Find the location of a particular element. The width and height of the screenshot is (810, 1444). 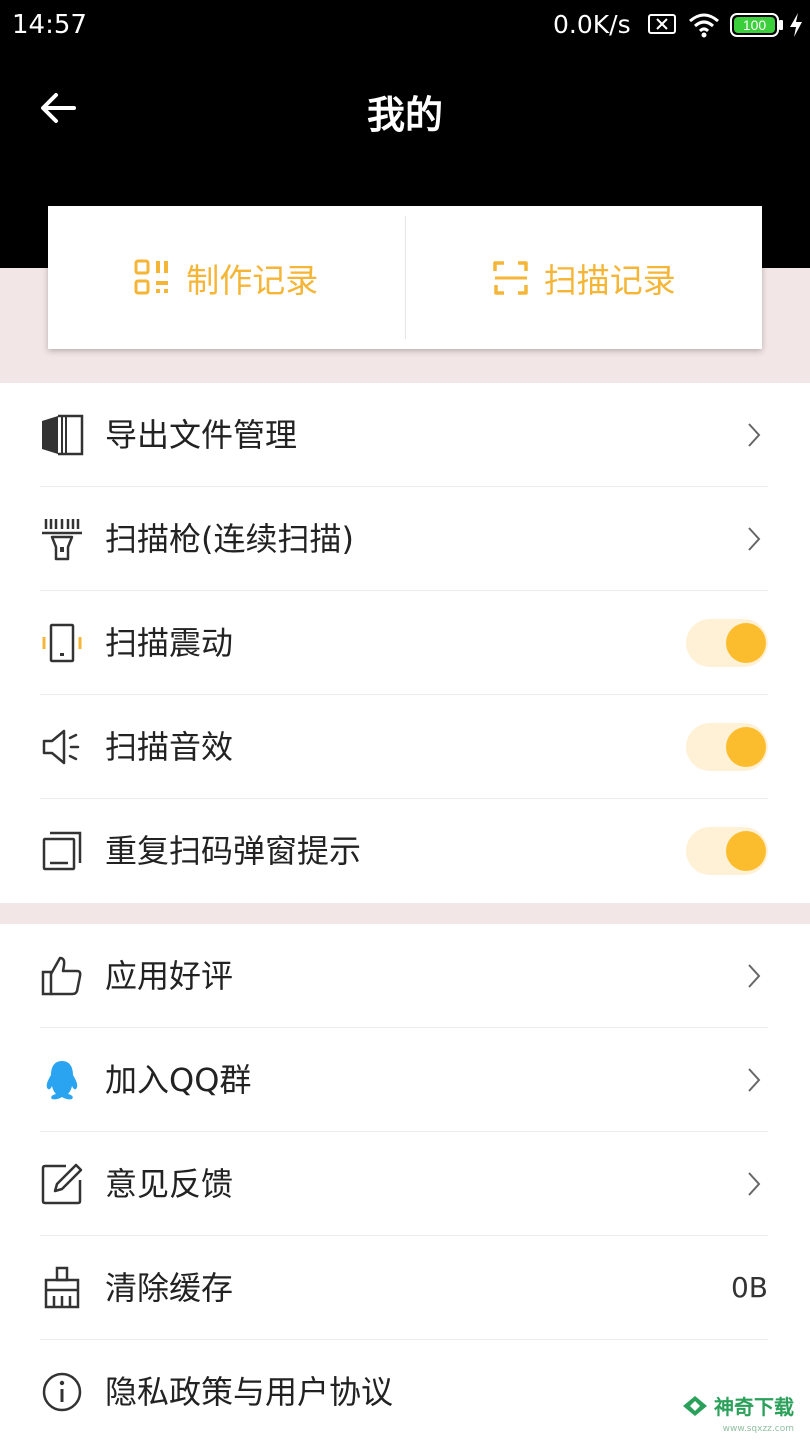

setting-label: 扫描音效 is located at coordinates (169, 747).